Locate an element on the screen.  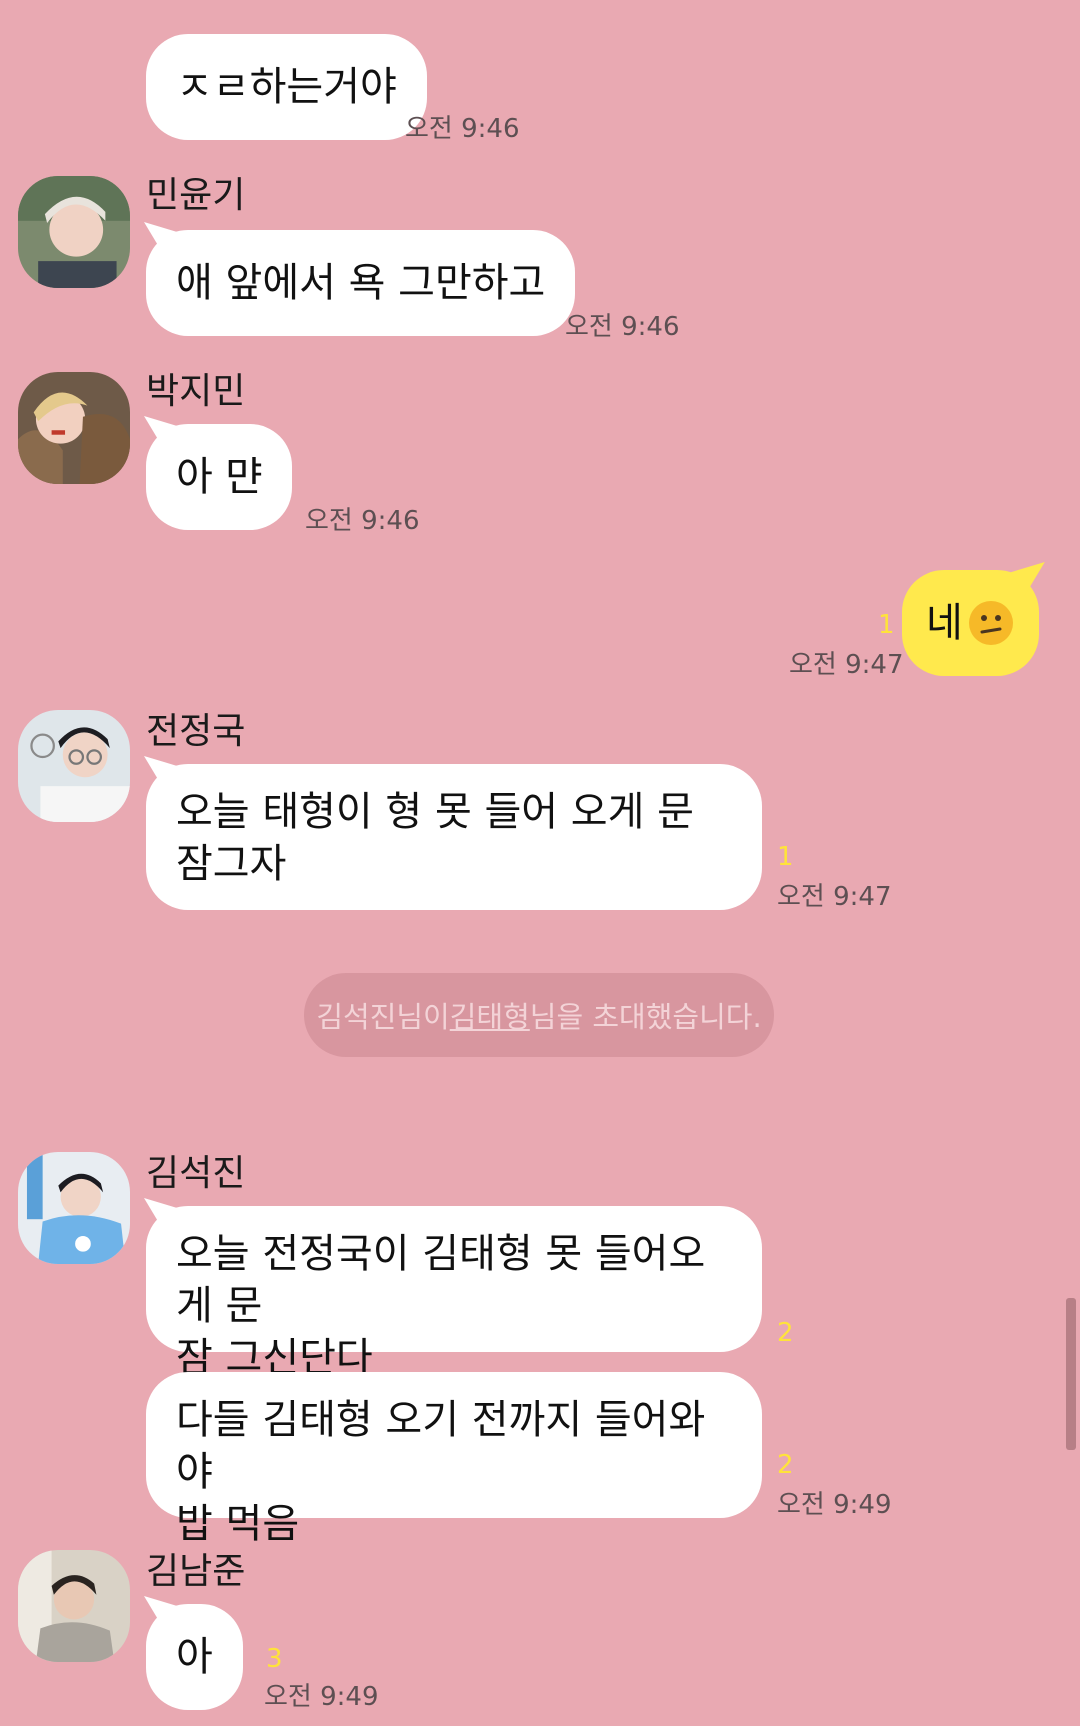
invited-user-link: 김태형 is located at coordinates (490, 1015).